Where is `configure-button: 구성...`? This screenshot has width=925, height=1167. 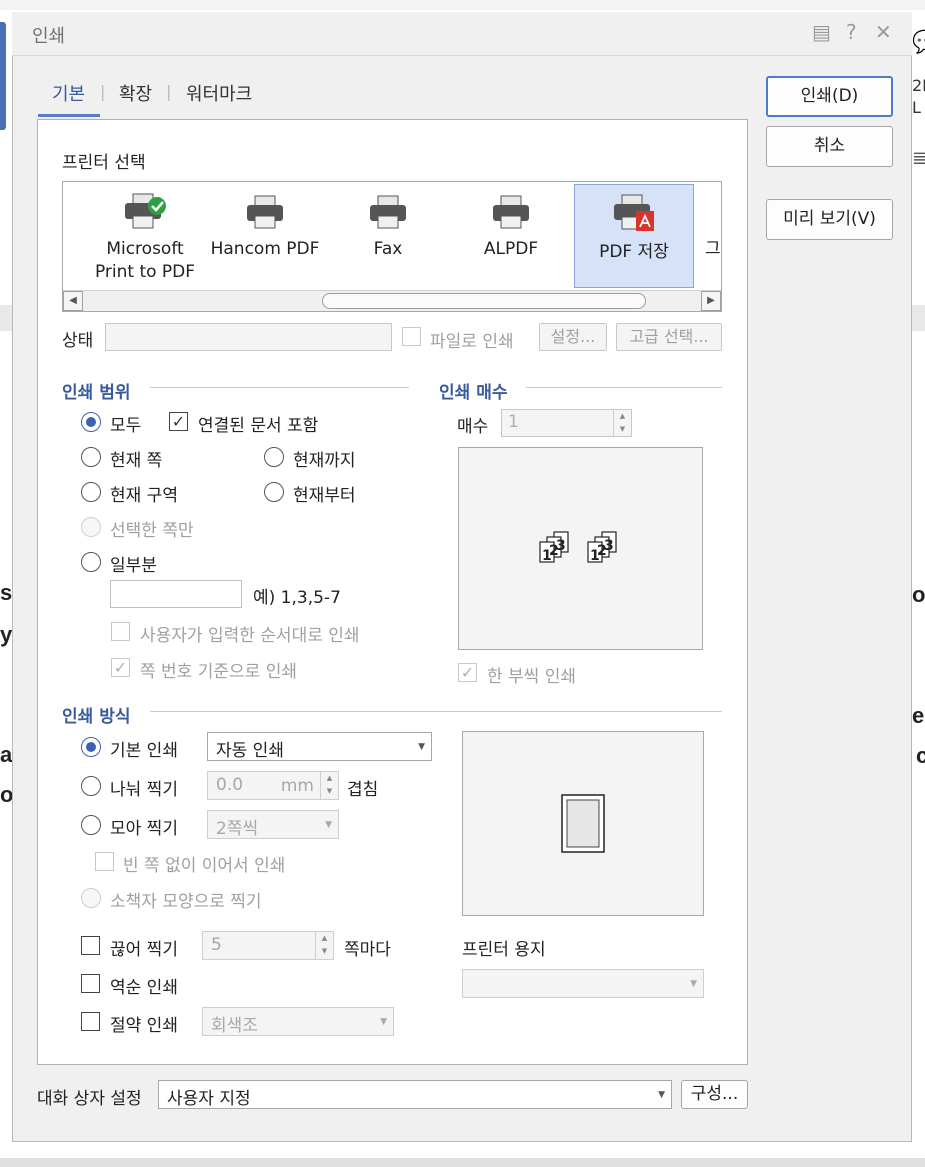 configure-button: 구성... is located at coordinates (714, 1094).